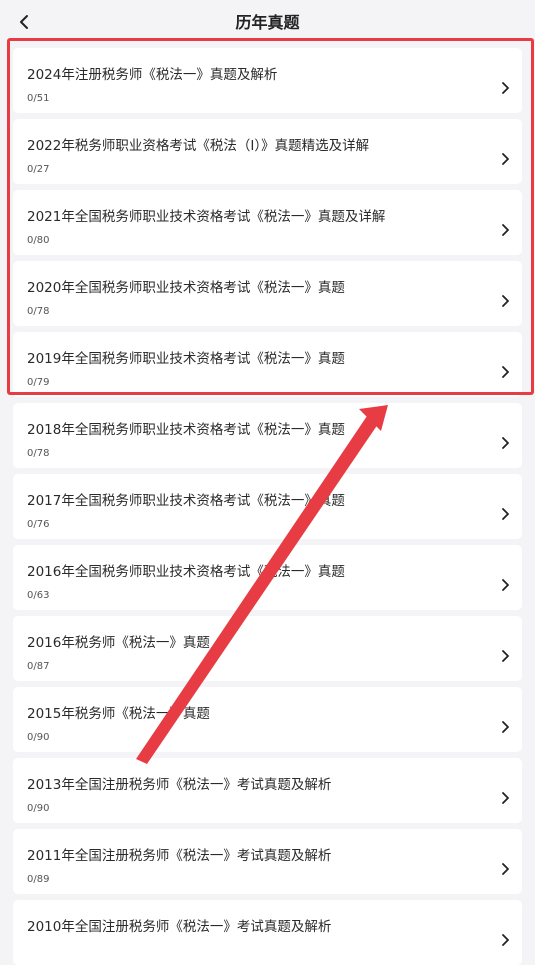 This screenshot has height=965, width=535. I want to click on list-item: 2013年全国注册税务师《税法一》考试真题及解析 0/90, so click(267, 790).